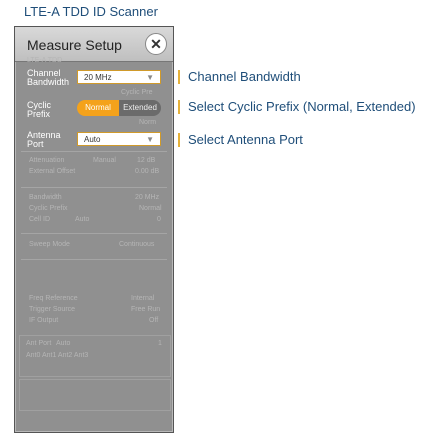 The width and height of the screenshot is (447, 443). What do you see at coordinates (40, 219) in the screenshot?
I see `faint-row-label: Cell ID` at bounding box center [40, 219].